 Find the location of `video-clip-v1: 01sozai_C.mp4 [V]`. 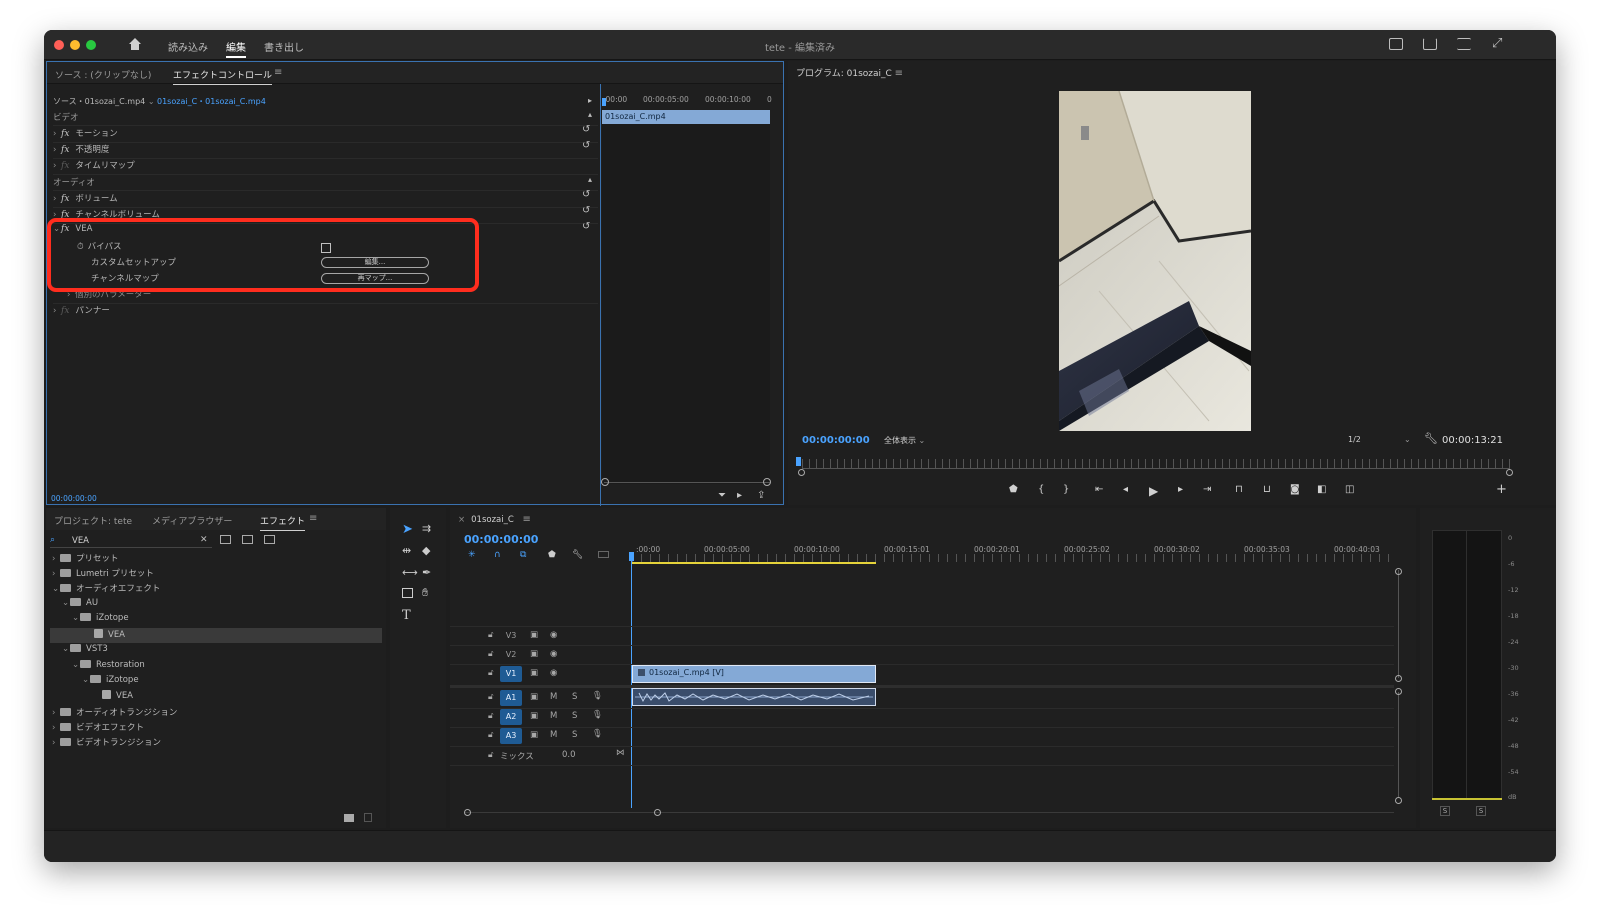

video-clip-v1: 01sozai_C.mp4 [V] is located at coordinates (754, 674).